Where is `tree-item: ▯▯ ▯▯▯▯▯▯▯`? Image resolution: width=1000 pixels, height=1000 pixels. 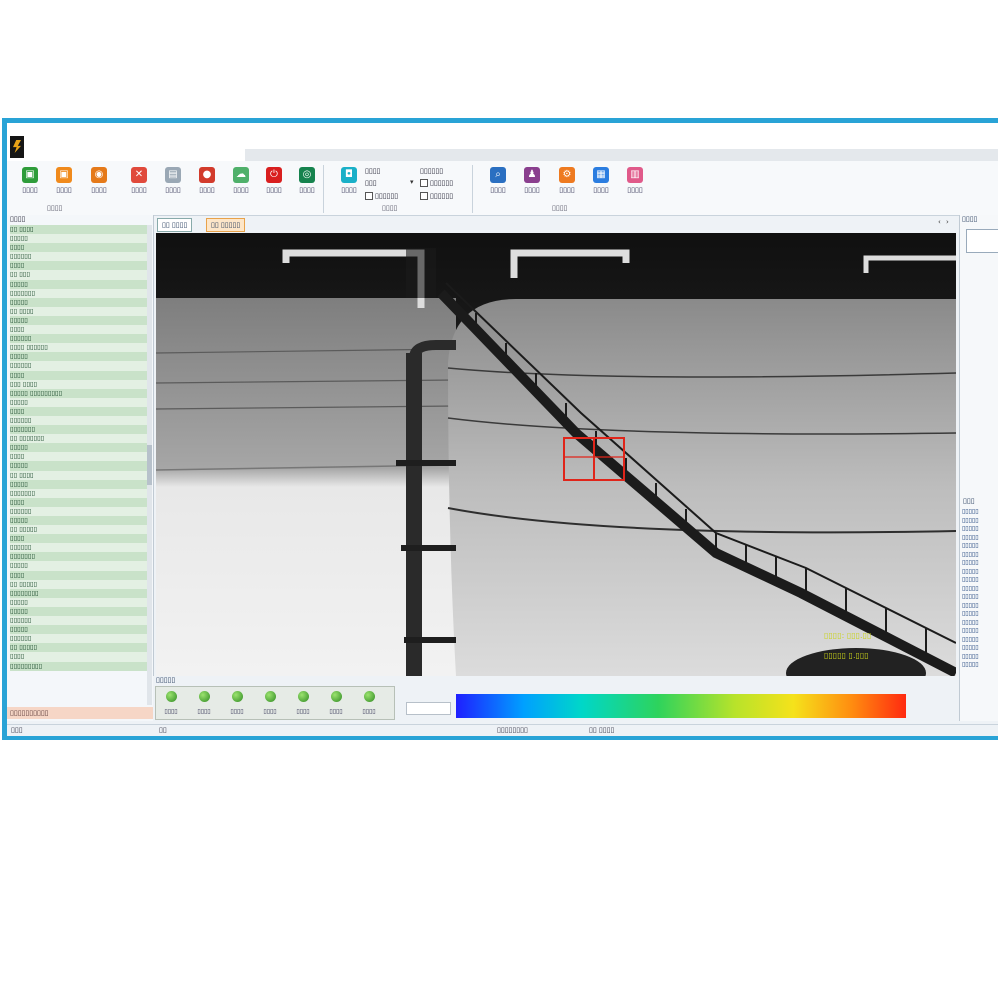
tree-item: ▯▯ ▯▯▯▯▯▯▯ is located at coordinates (79, 439).